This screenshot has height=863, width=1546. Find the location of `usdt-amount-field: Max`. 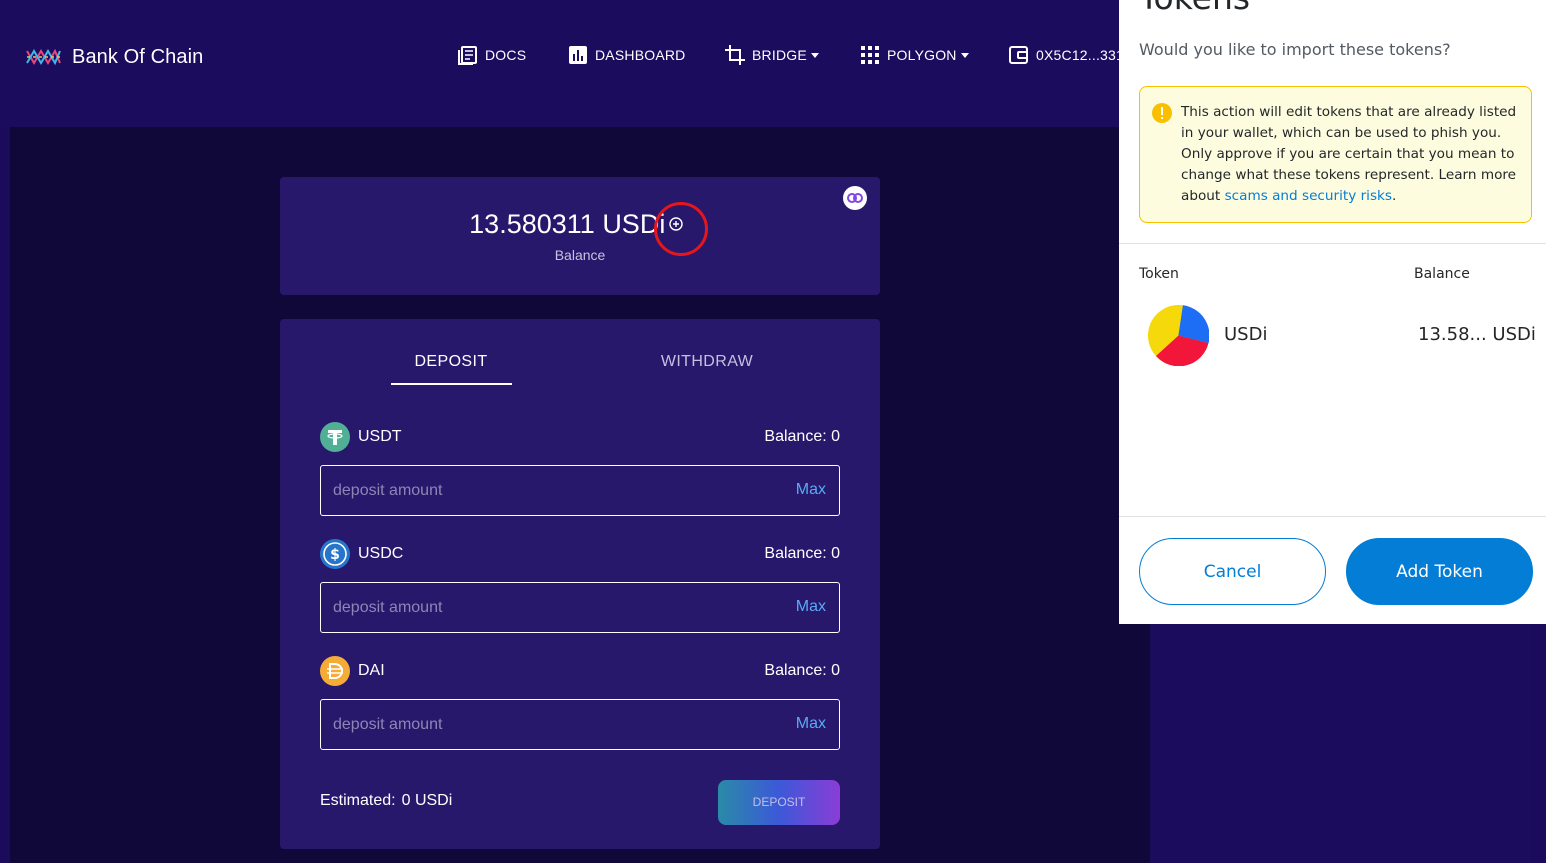

usdt-amount-field: Max is located at coordinates (580, 490).